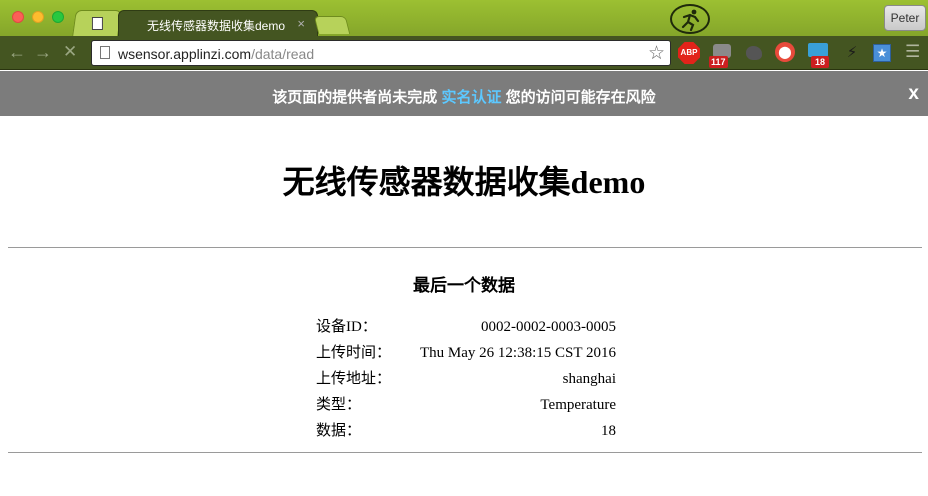 The image size is (928, 496). I want to click on new-tab-button, so click(332, 25).